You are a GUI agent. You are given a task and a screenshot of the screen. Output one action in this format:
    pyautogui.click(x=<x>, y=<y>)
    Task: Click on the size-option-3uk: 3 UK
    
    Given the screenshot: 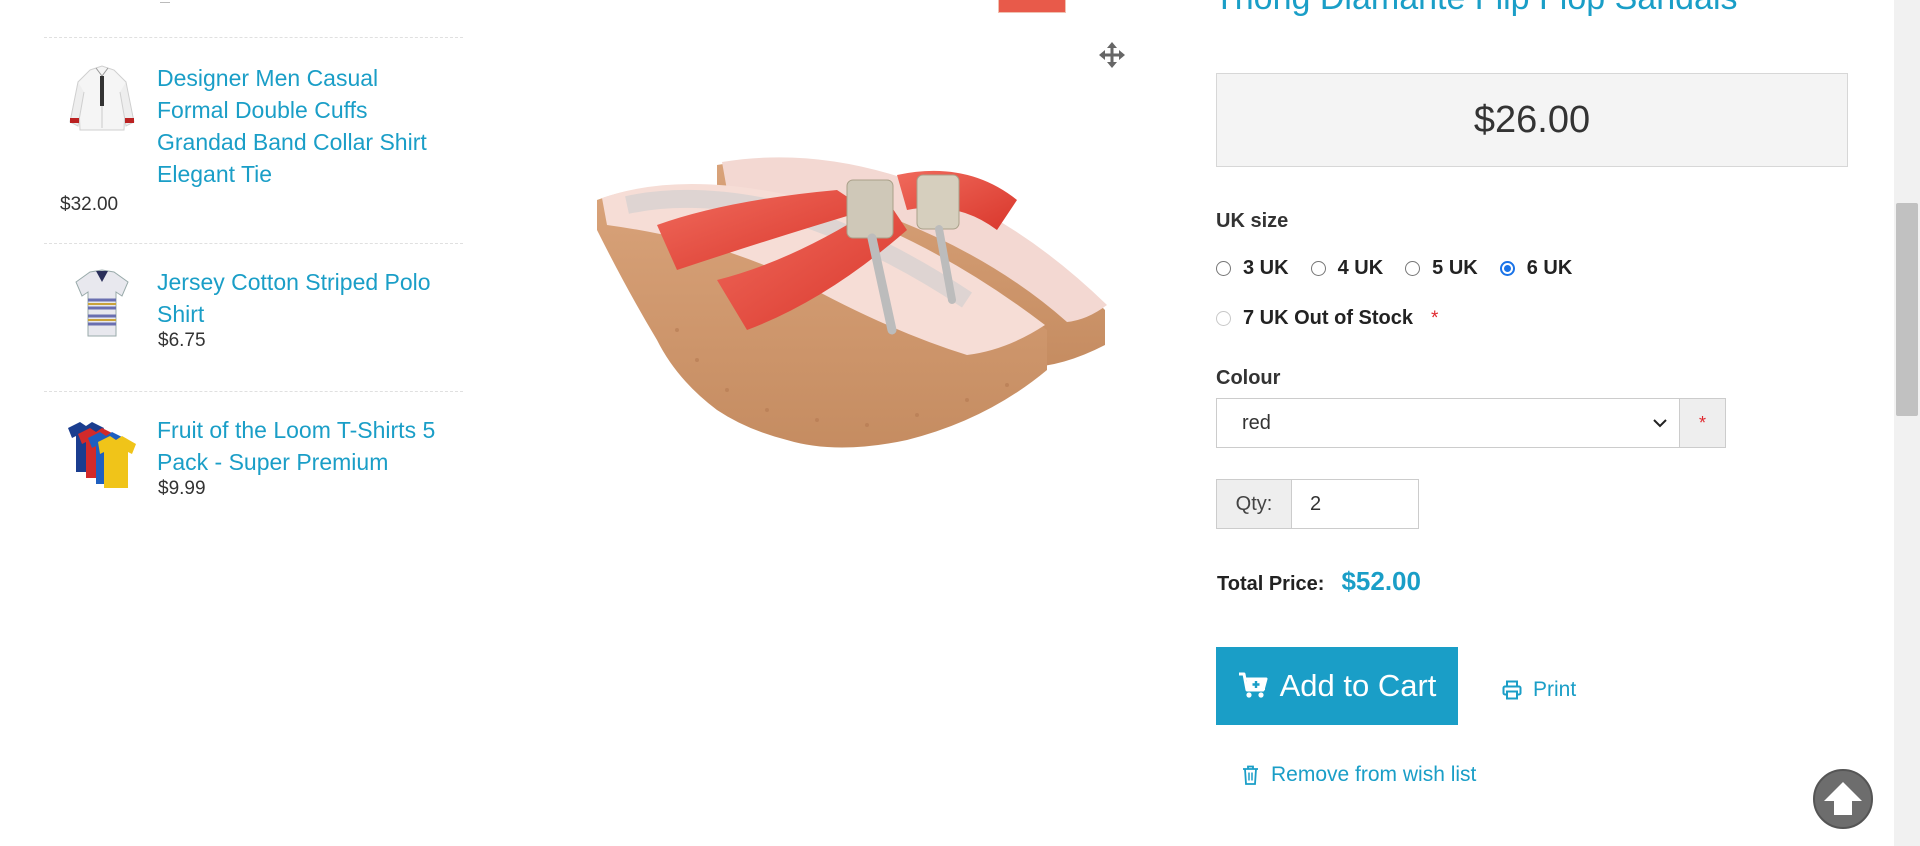 What is the action you would take?
    pyautogui.click(x=1252, y=268)
    